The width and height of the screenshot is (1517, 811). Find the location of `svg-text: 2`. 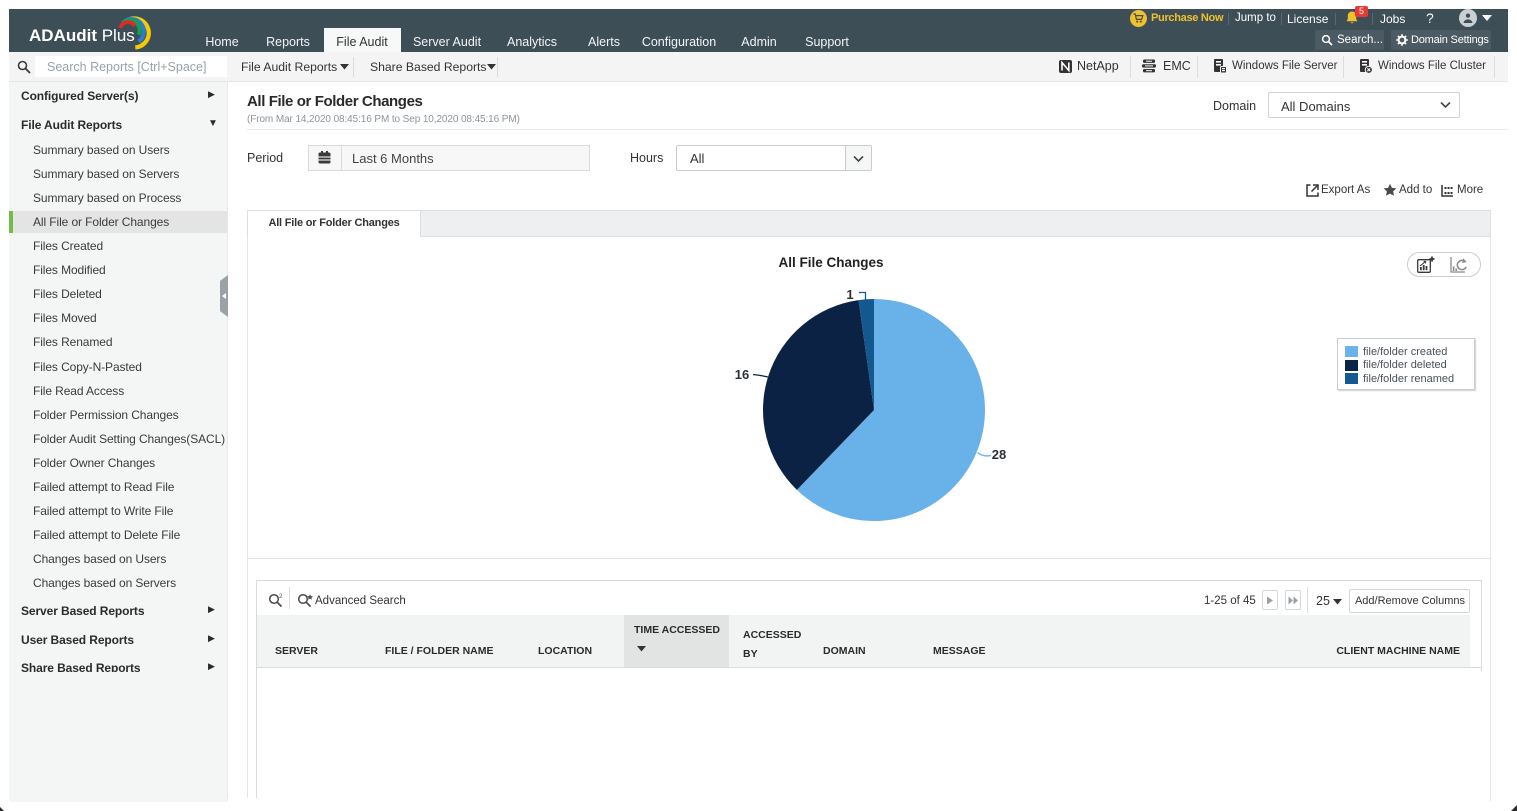

svg-text: 2 is located at coordinates (281, 597).